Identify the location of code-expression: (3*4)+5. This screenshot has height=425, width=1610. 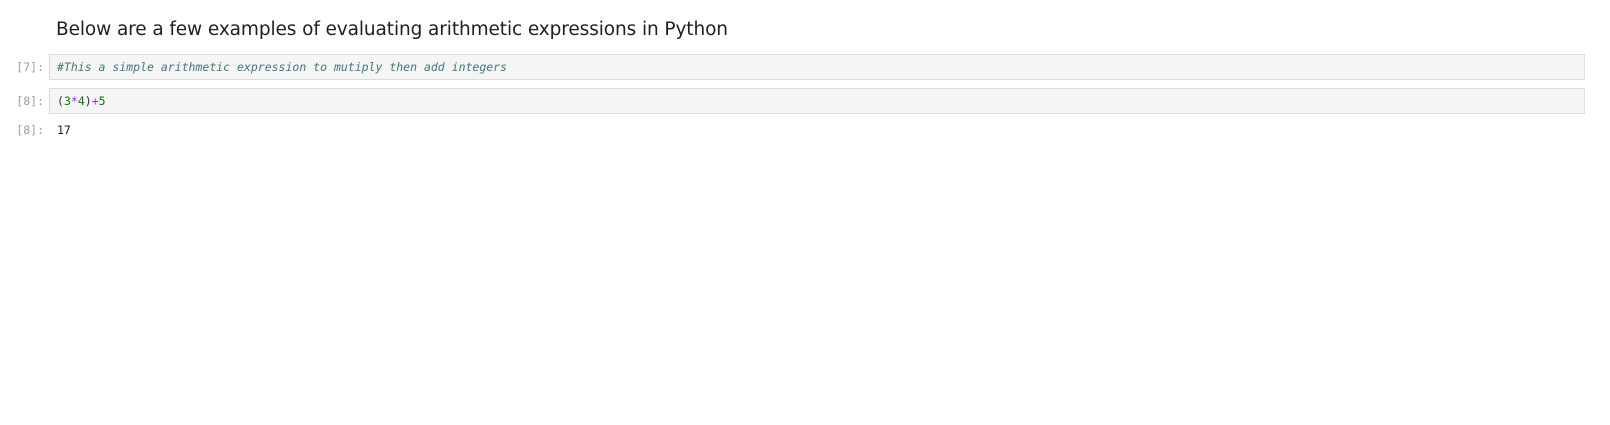
(81, 101).